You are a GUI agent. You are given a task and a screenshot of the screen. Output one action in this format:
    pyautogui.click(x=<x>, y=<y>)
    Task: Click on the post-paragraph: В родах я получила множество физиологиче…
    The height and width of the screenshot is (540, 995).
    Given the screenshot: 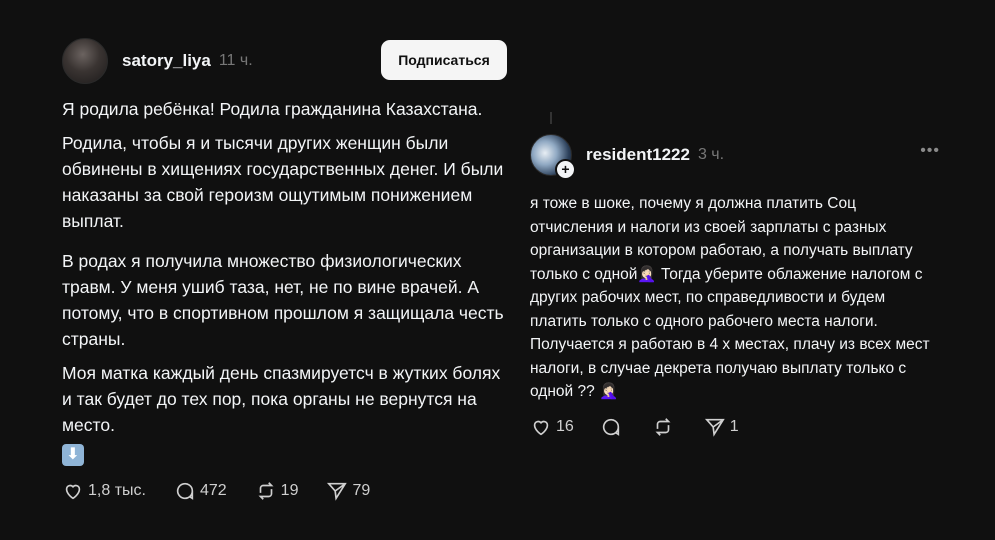 What is the action you would take?
    pyautogui.click(x=283, y=300)
    